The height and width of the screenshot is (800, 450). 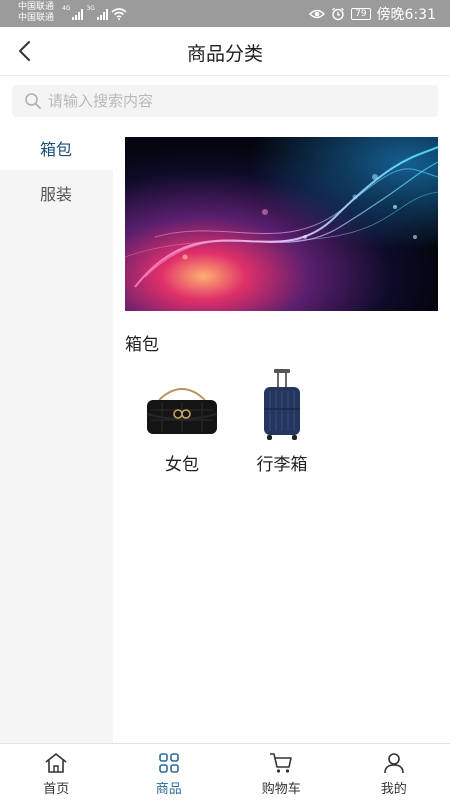 What do you see at coordinates (393, 789) in the screenshot?
I see `tab-label: 我的` at bounding box center [393, 789].